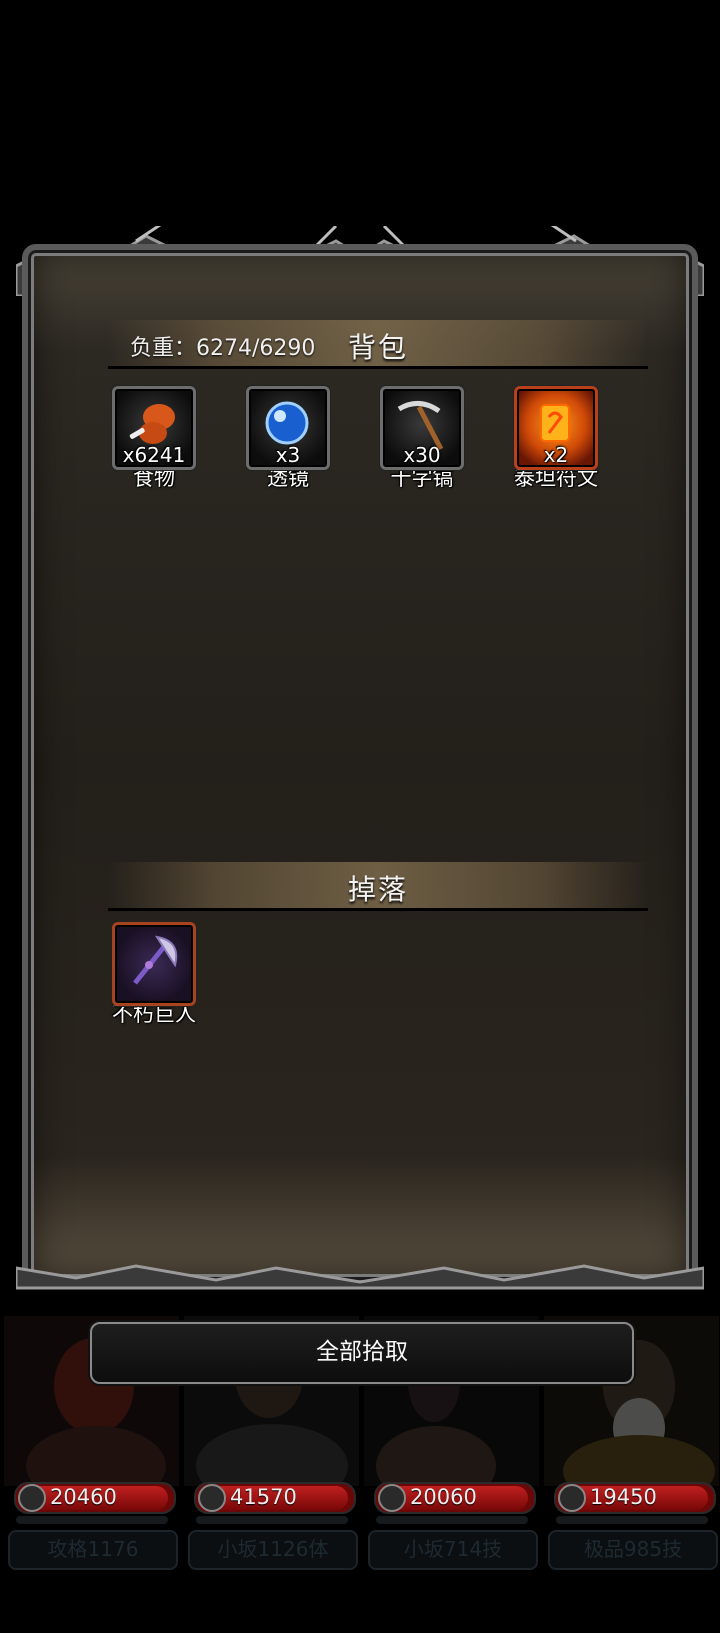 The image size is (720, 1633). Describe the element at coordinates (623, 1497) in the screenshot. I see `hp-value: 19450` at that location.